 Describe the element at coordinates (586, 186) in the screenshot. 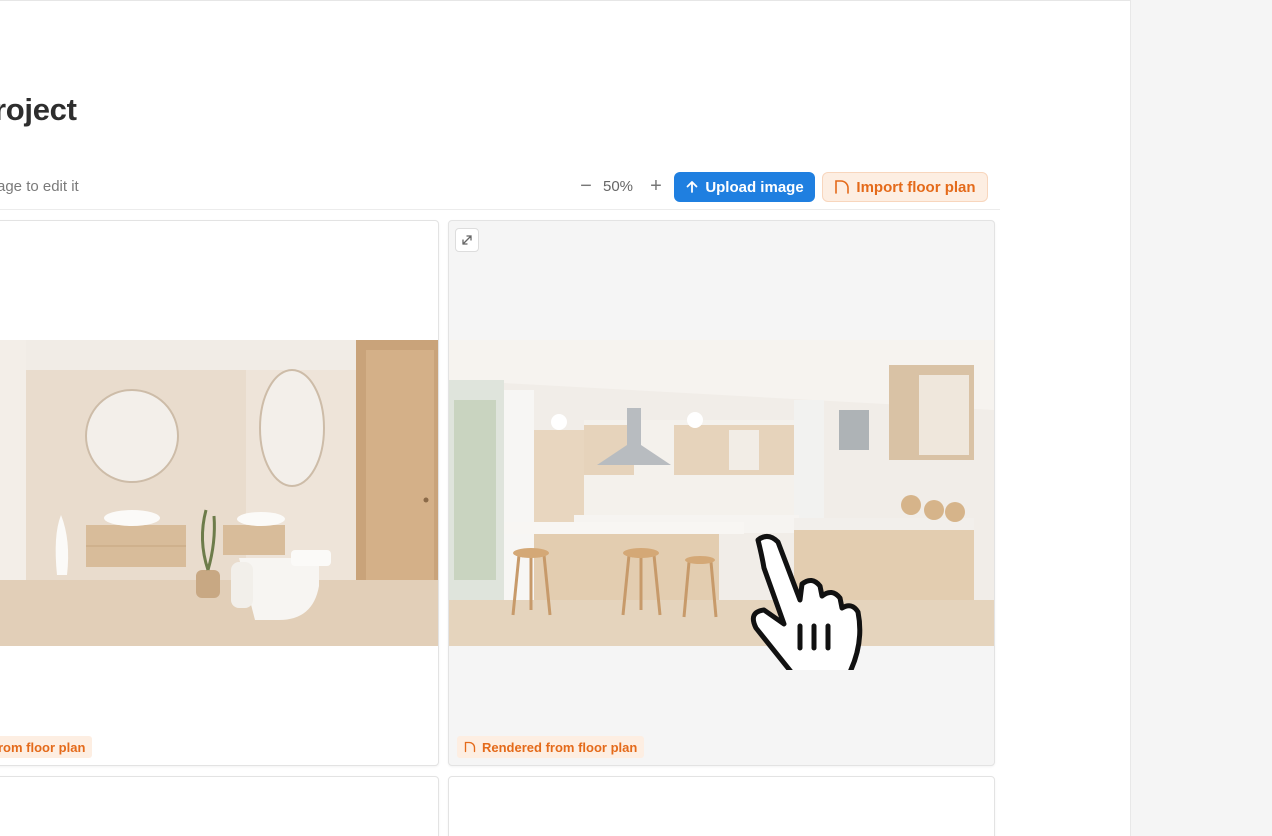

I see `zoom-out-button: −` at that location.